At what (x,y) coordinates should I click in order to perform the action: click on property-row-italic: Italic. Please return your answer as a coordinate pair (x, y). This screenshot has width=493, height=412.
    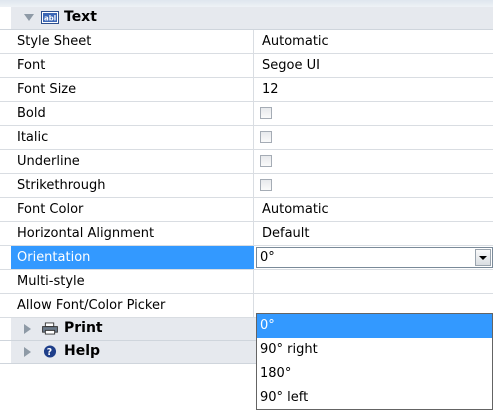
    Looking at the image, I should click on (246, 138).